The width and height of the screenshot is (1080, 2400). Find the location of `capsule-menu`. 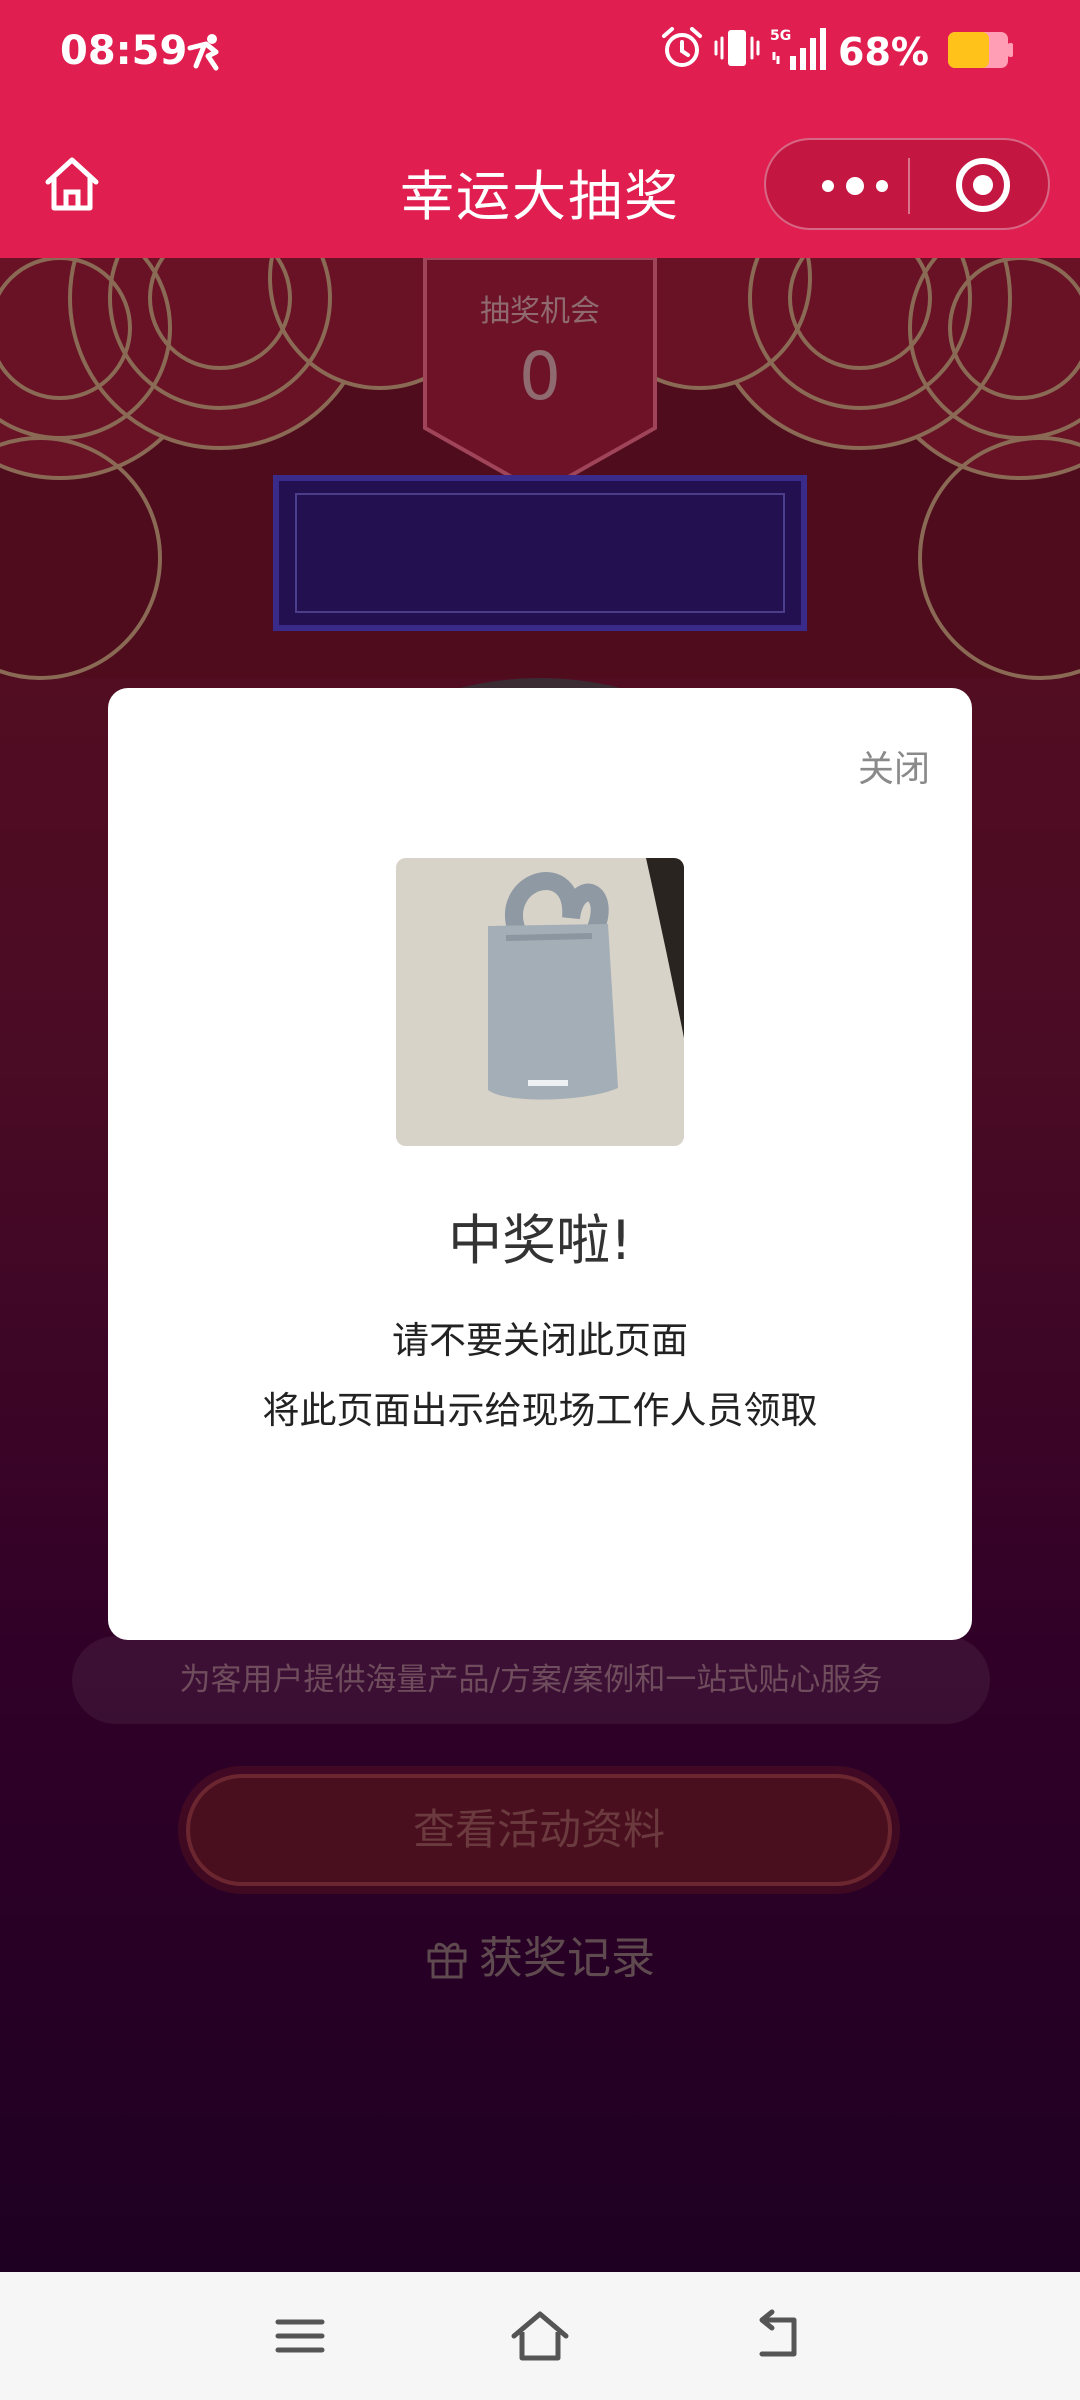

capsule-menu is located at coordinates (907, 184).